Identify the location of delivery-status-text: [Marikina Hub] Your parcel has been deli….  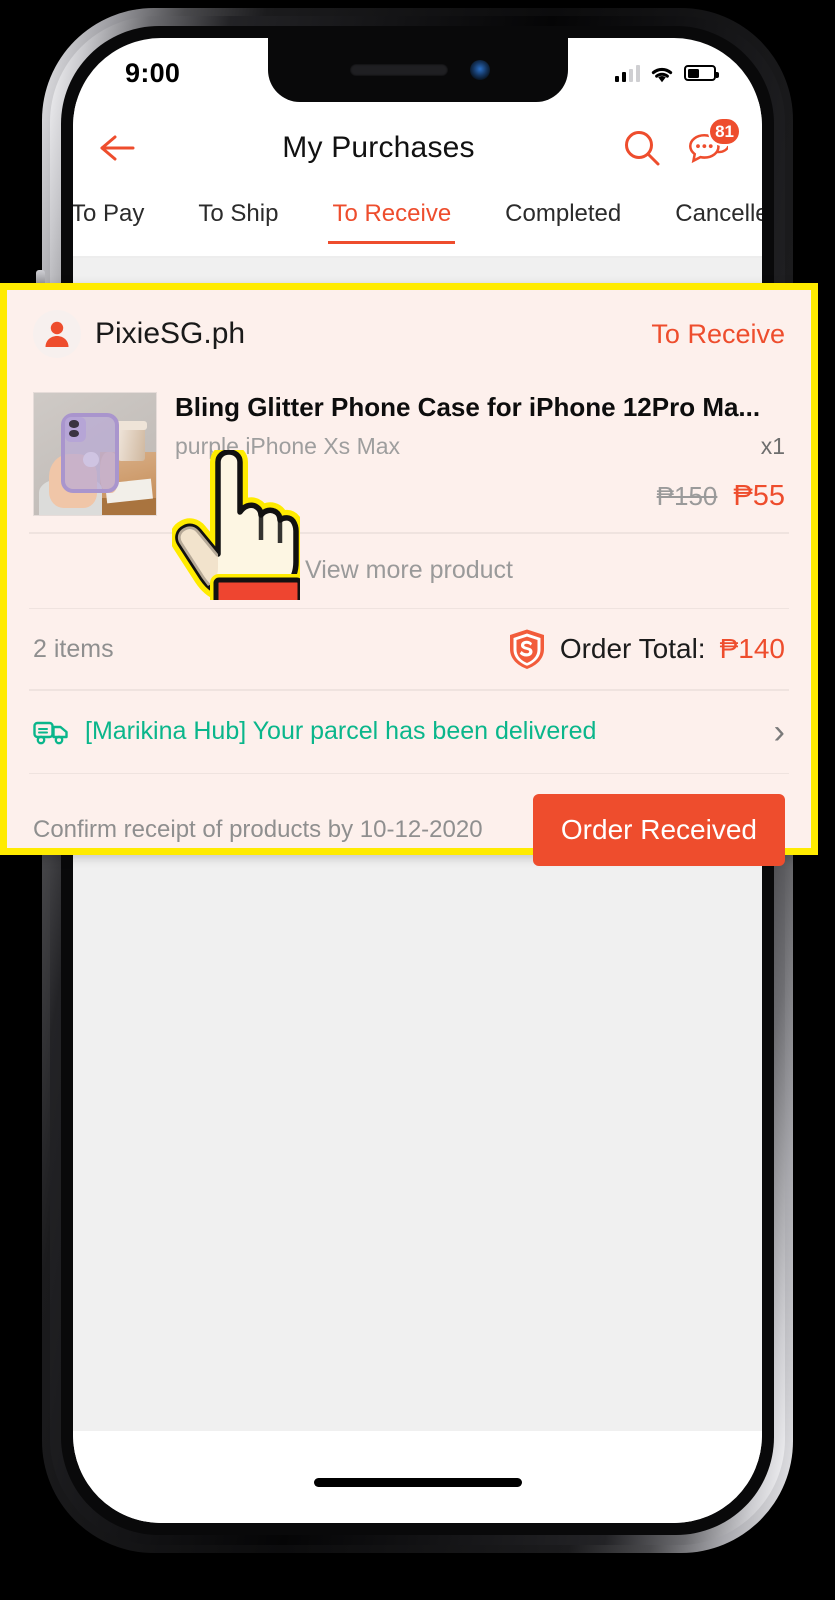
(341, 731).